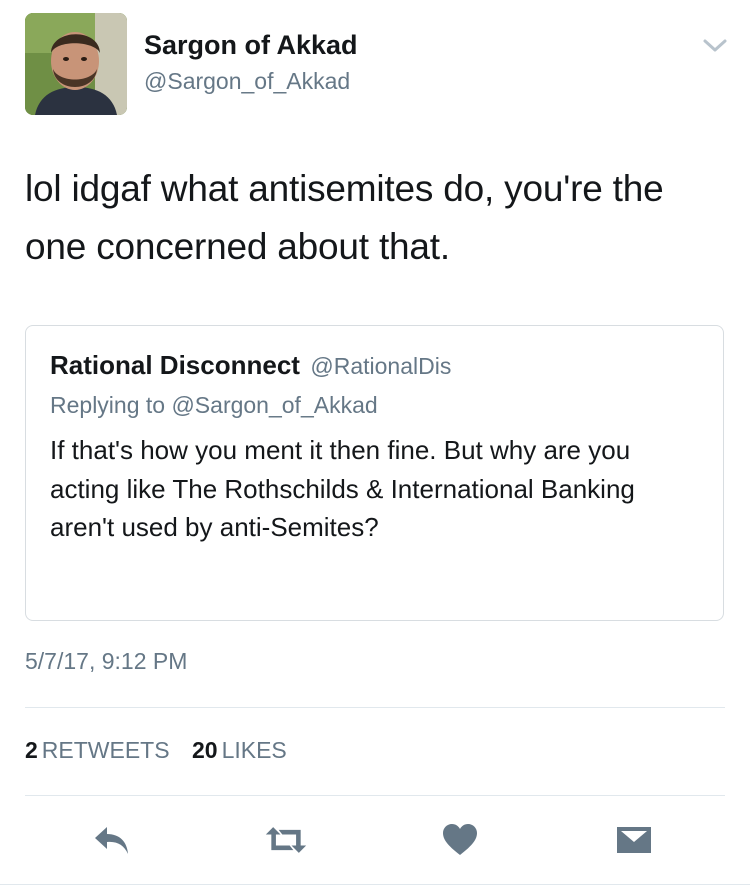 The image size is (750, 890). I want to click on quoted-tweet-author-name: Rational Disconnect, so click(175, 365).